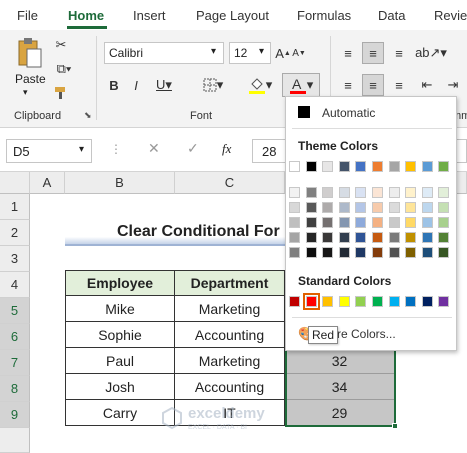  What do you see at coordinates (226, 149) in the screenshot?
I see `insert-function-icon: fx` at bounding box center [226, 149].